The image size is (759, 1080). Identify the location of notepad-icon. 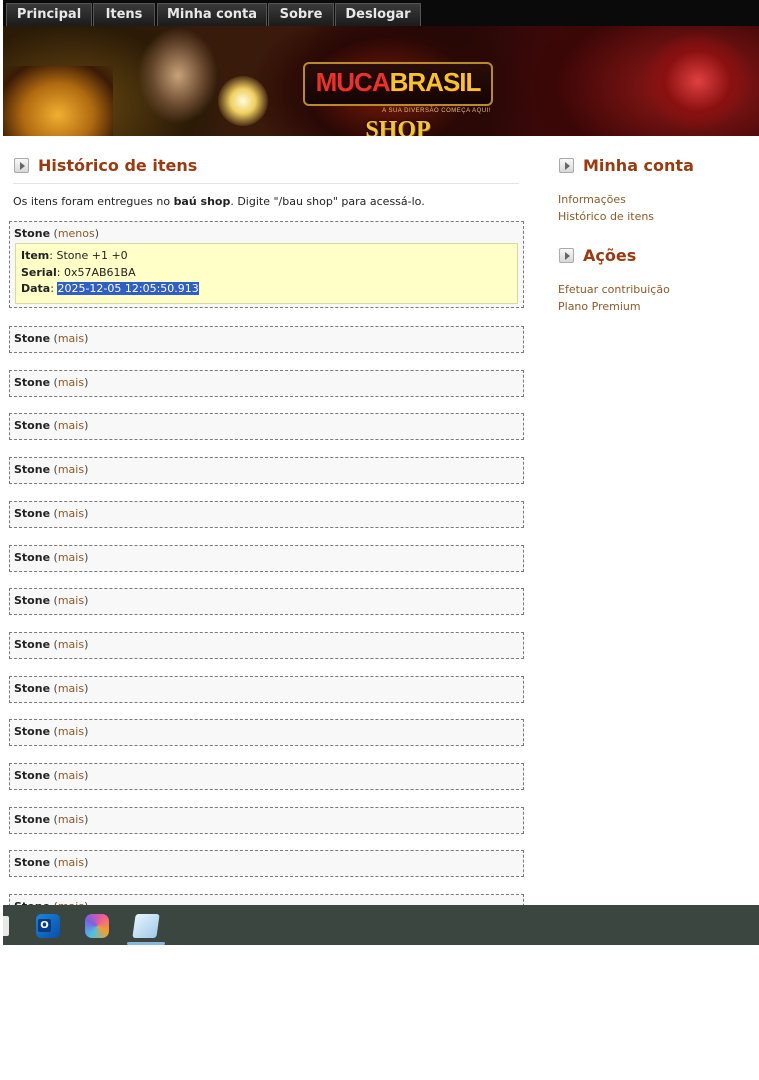
(146, 926).